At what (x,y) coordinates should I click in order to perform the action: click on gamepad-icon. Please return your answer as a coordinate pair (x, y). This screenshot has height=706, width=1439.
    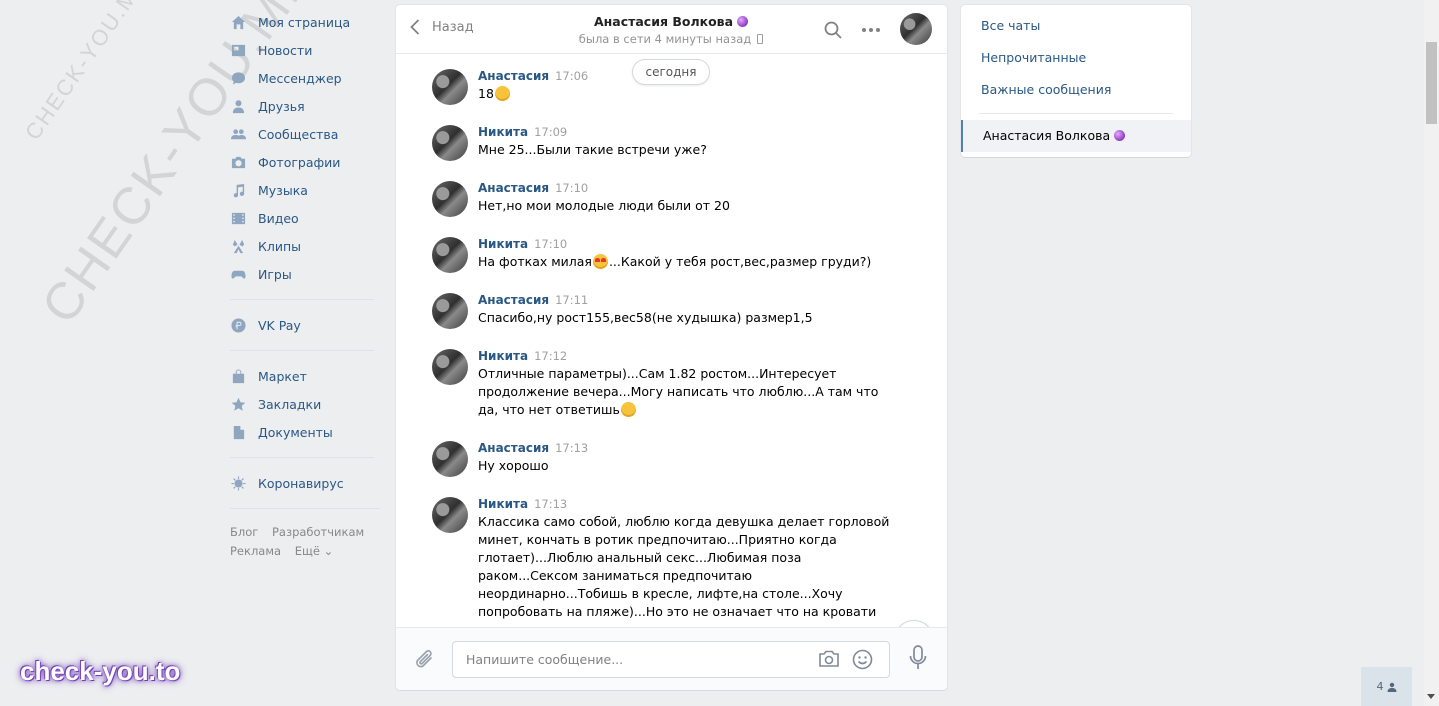
    Looking at the image, I should click on (238, 274).